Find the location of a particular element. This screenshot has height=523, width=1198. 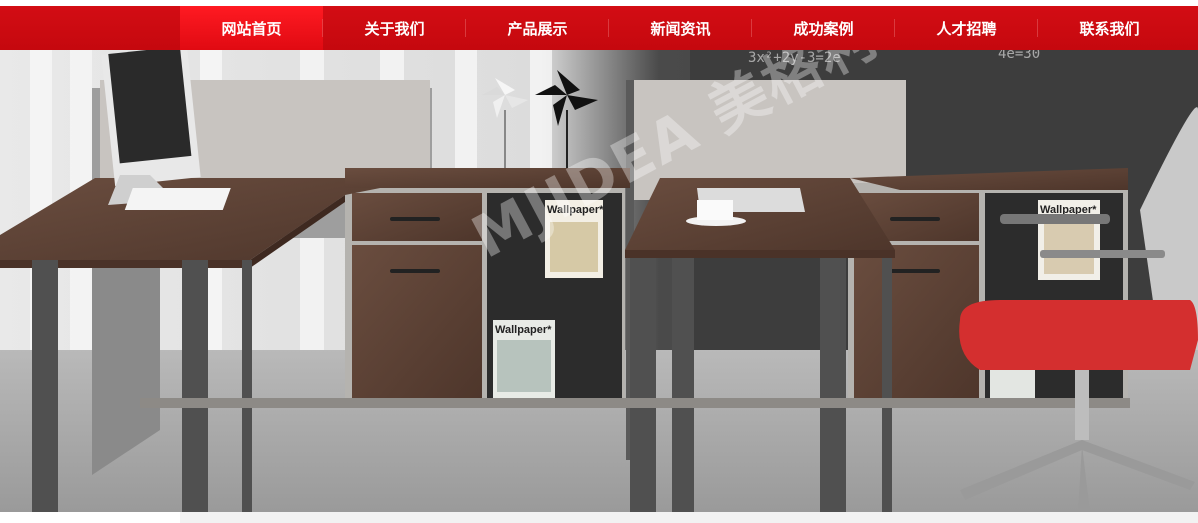

keyboard is located at coordinates (177, 199).